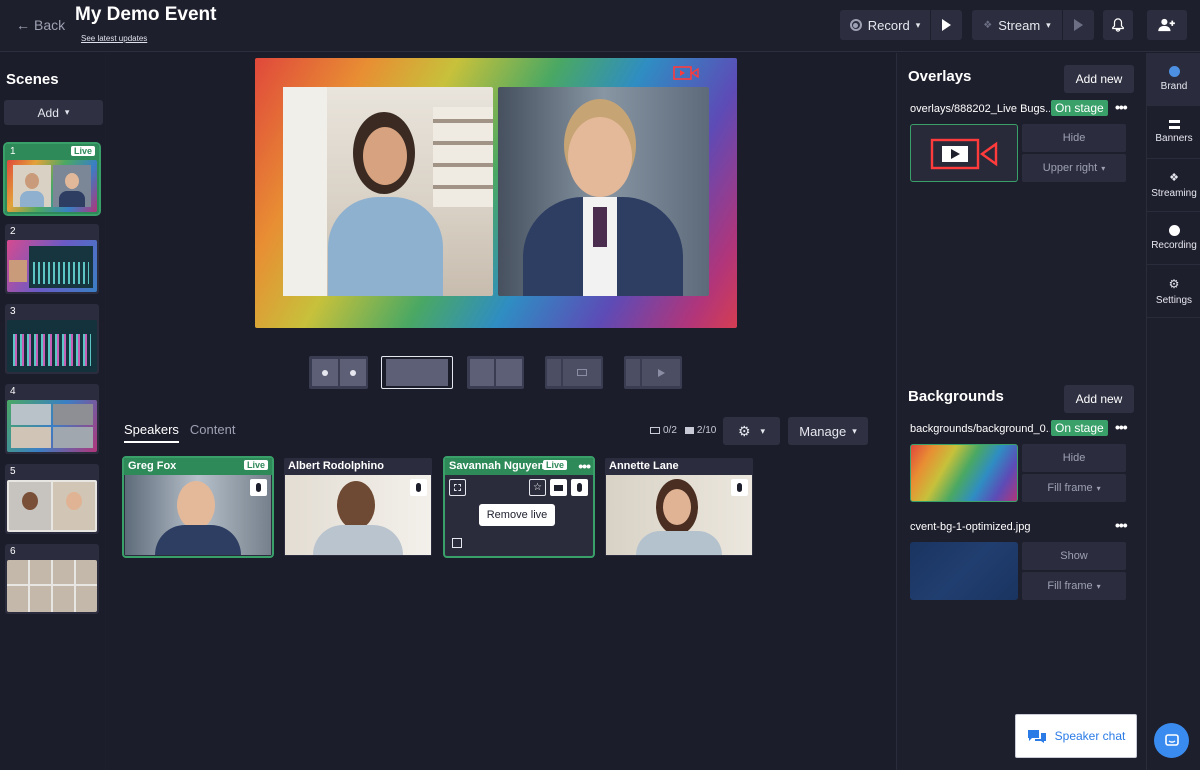 This screenshot has height=770, width=1200. Describe the element at coordinates (114, 38) in the screenshot. I see `latest-updates-link: See latest updates` at that location.